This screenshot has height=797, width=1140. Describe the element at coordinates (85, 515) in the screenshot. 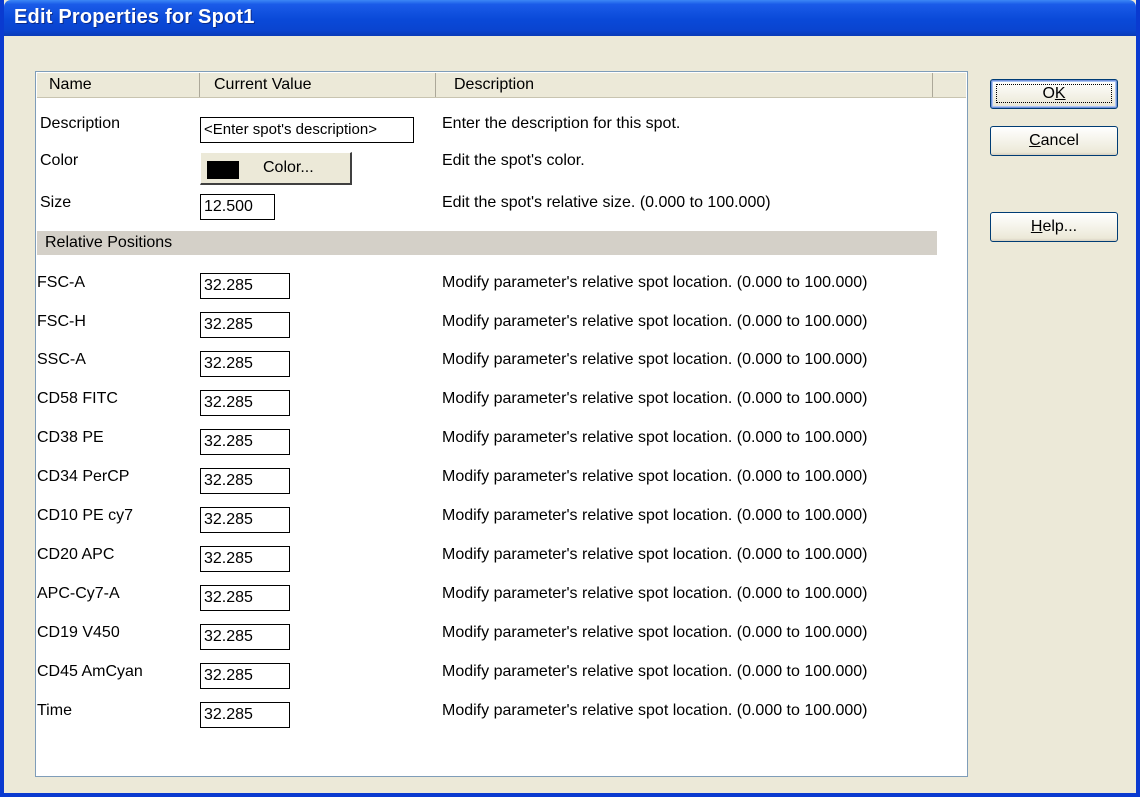

I see `param-name: CD10 PE cy7` at that location.